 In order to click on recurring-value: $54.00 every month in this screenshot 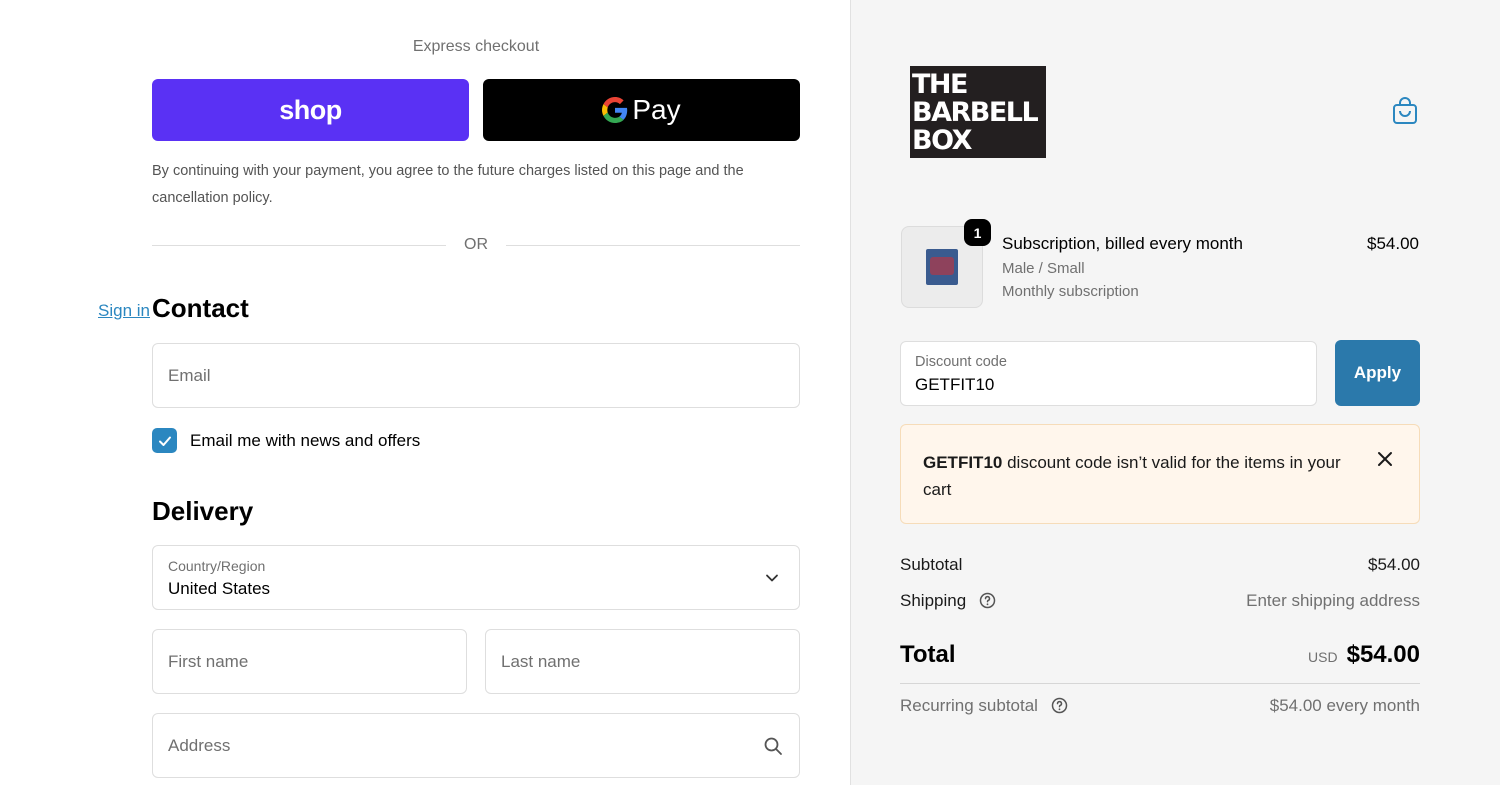, I will do `click(1344, 705)`.